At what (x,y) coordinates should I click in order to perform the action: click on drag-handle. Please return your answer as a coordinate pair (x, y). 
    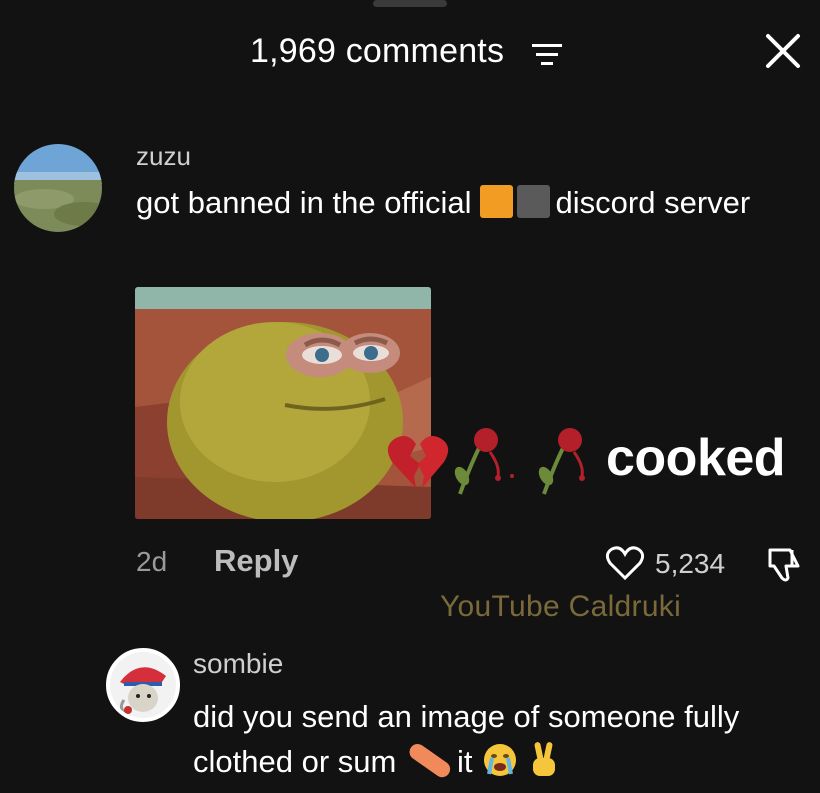
    Looking at the image, I should click on (410, 3).